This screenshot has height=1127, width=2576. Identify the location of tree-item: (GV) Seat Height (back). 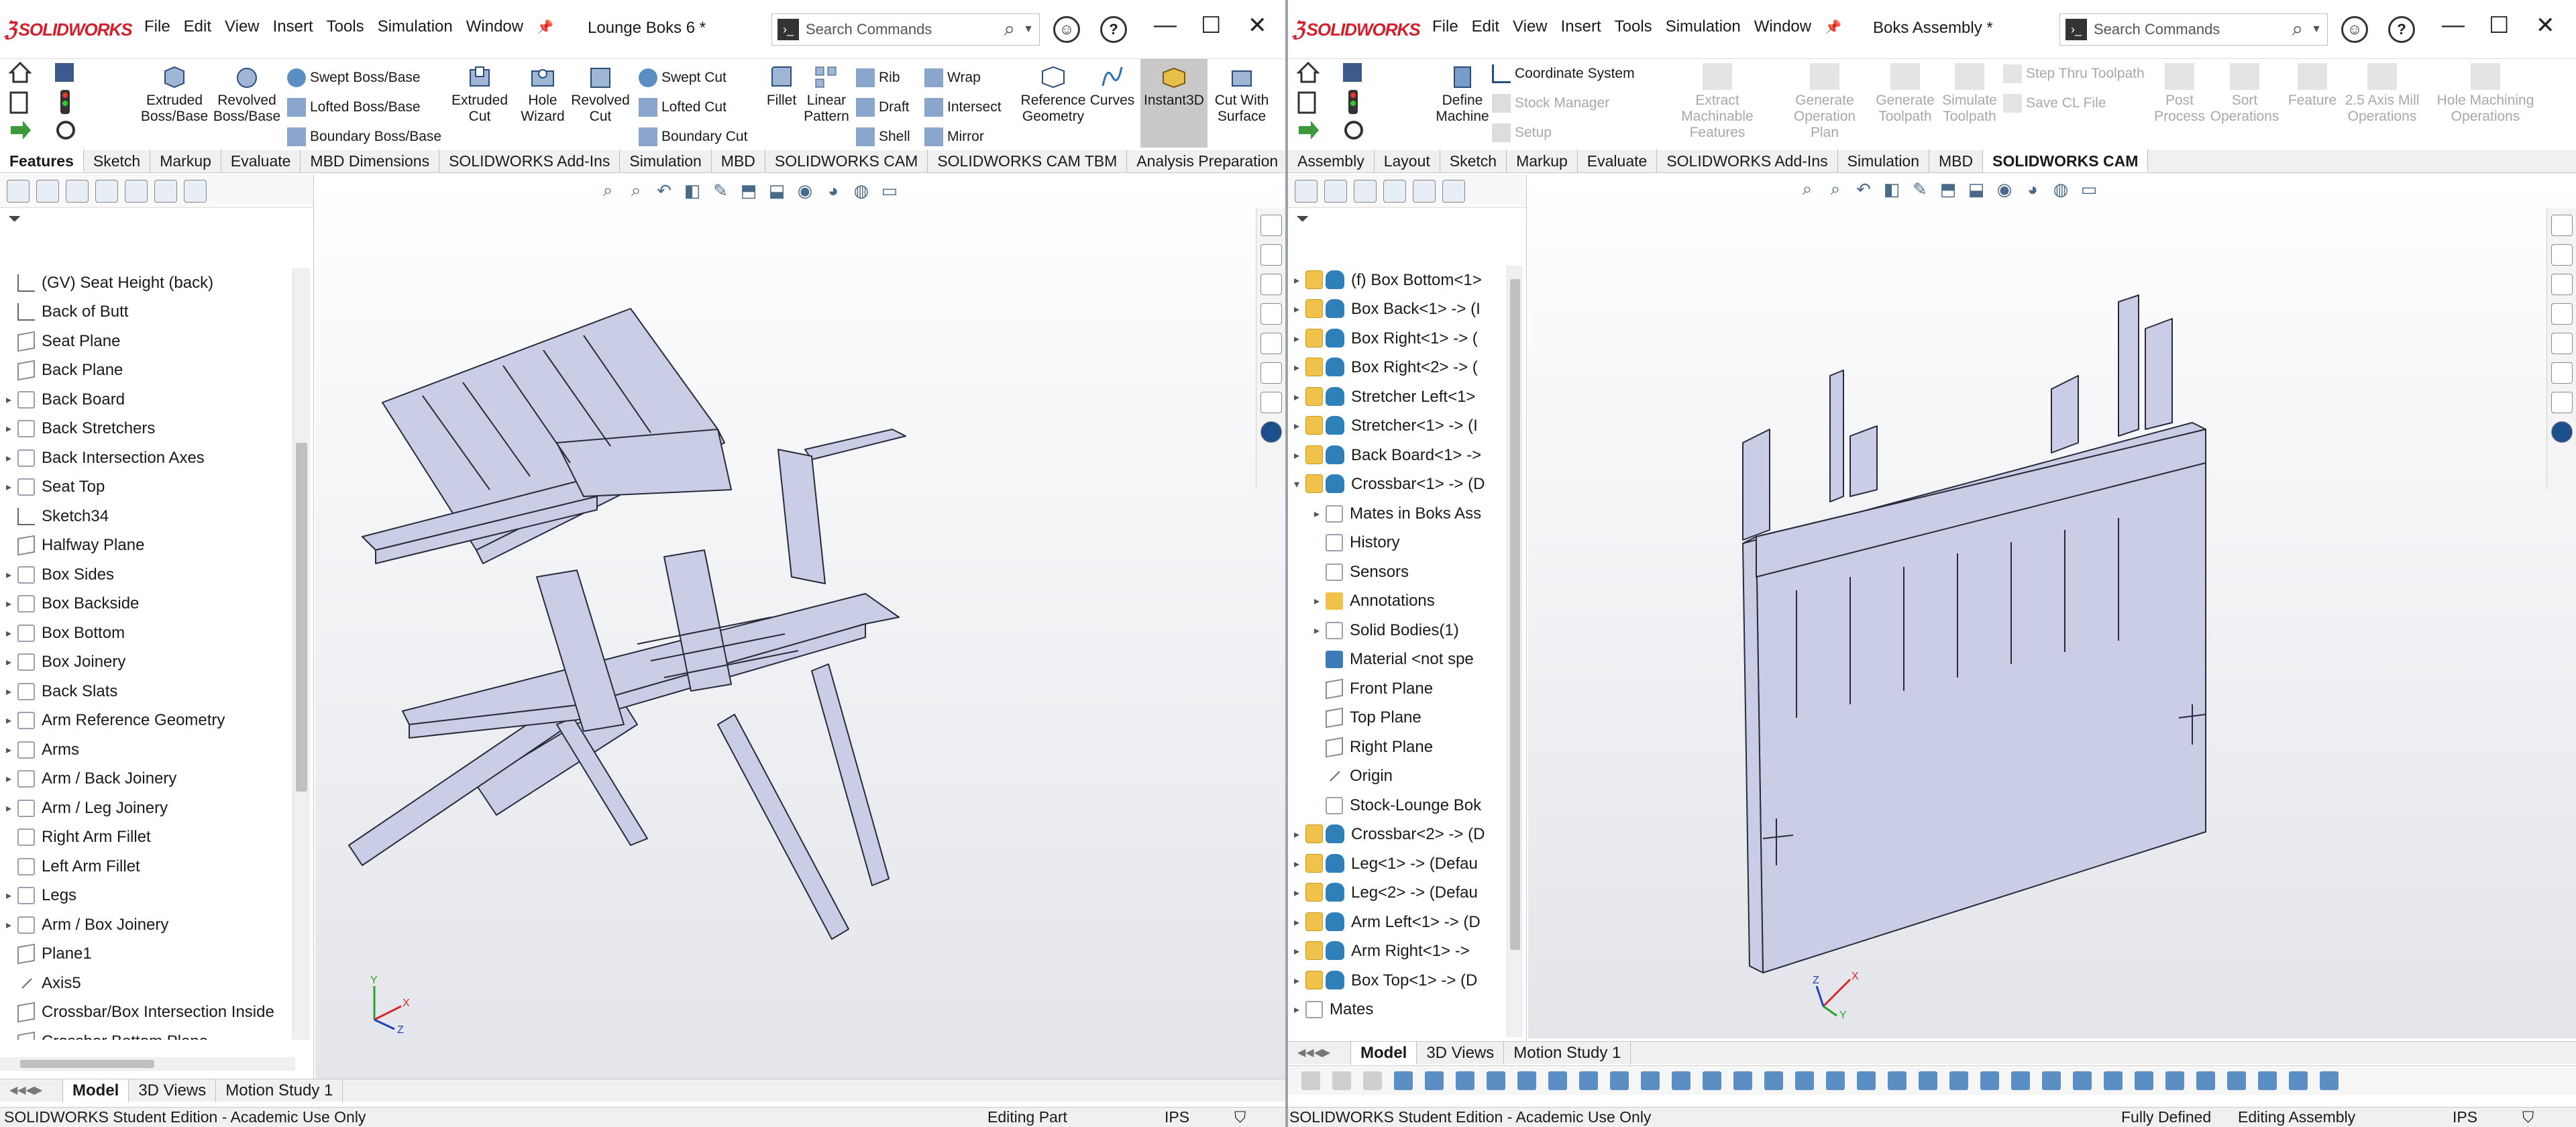
(147, 283).